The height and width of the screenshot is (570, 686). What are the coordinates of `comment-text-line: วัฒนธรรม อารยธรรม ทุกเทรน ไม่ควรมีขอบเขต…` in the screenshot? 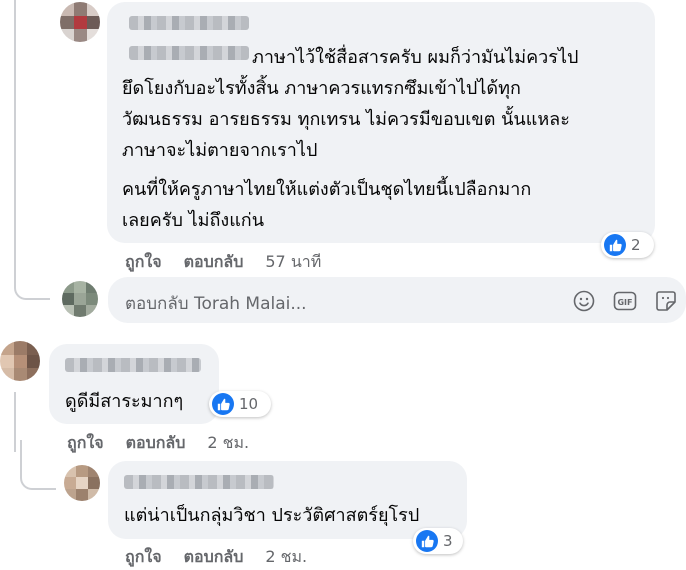 It's located at (346, 119).